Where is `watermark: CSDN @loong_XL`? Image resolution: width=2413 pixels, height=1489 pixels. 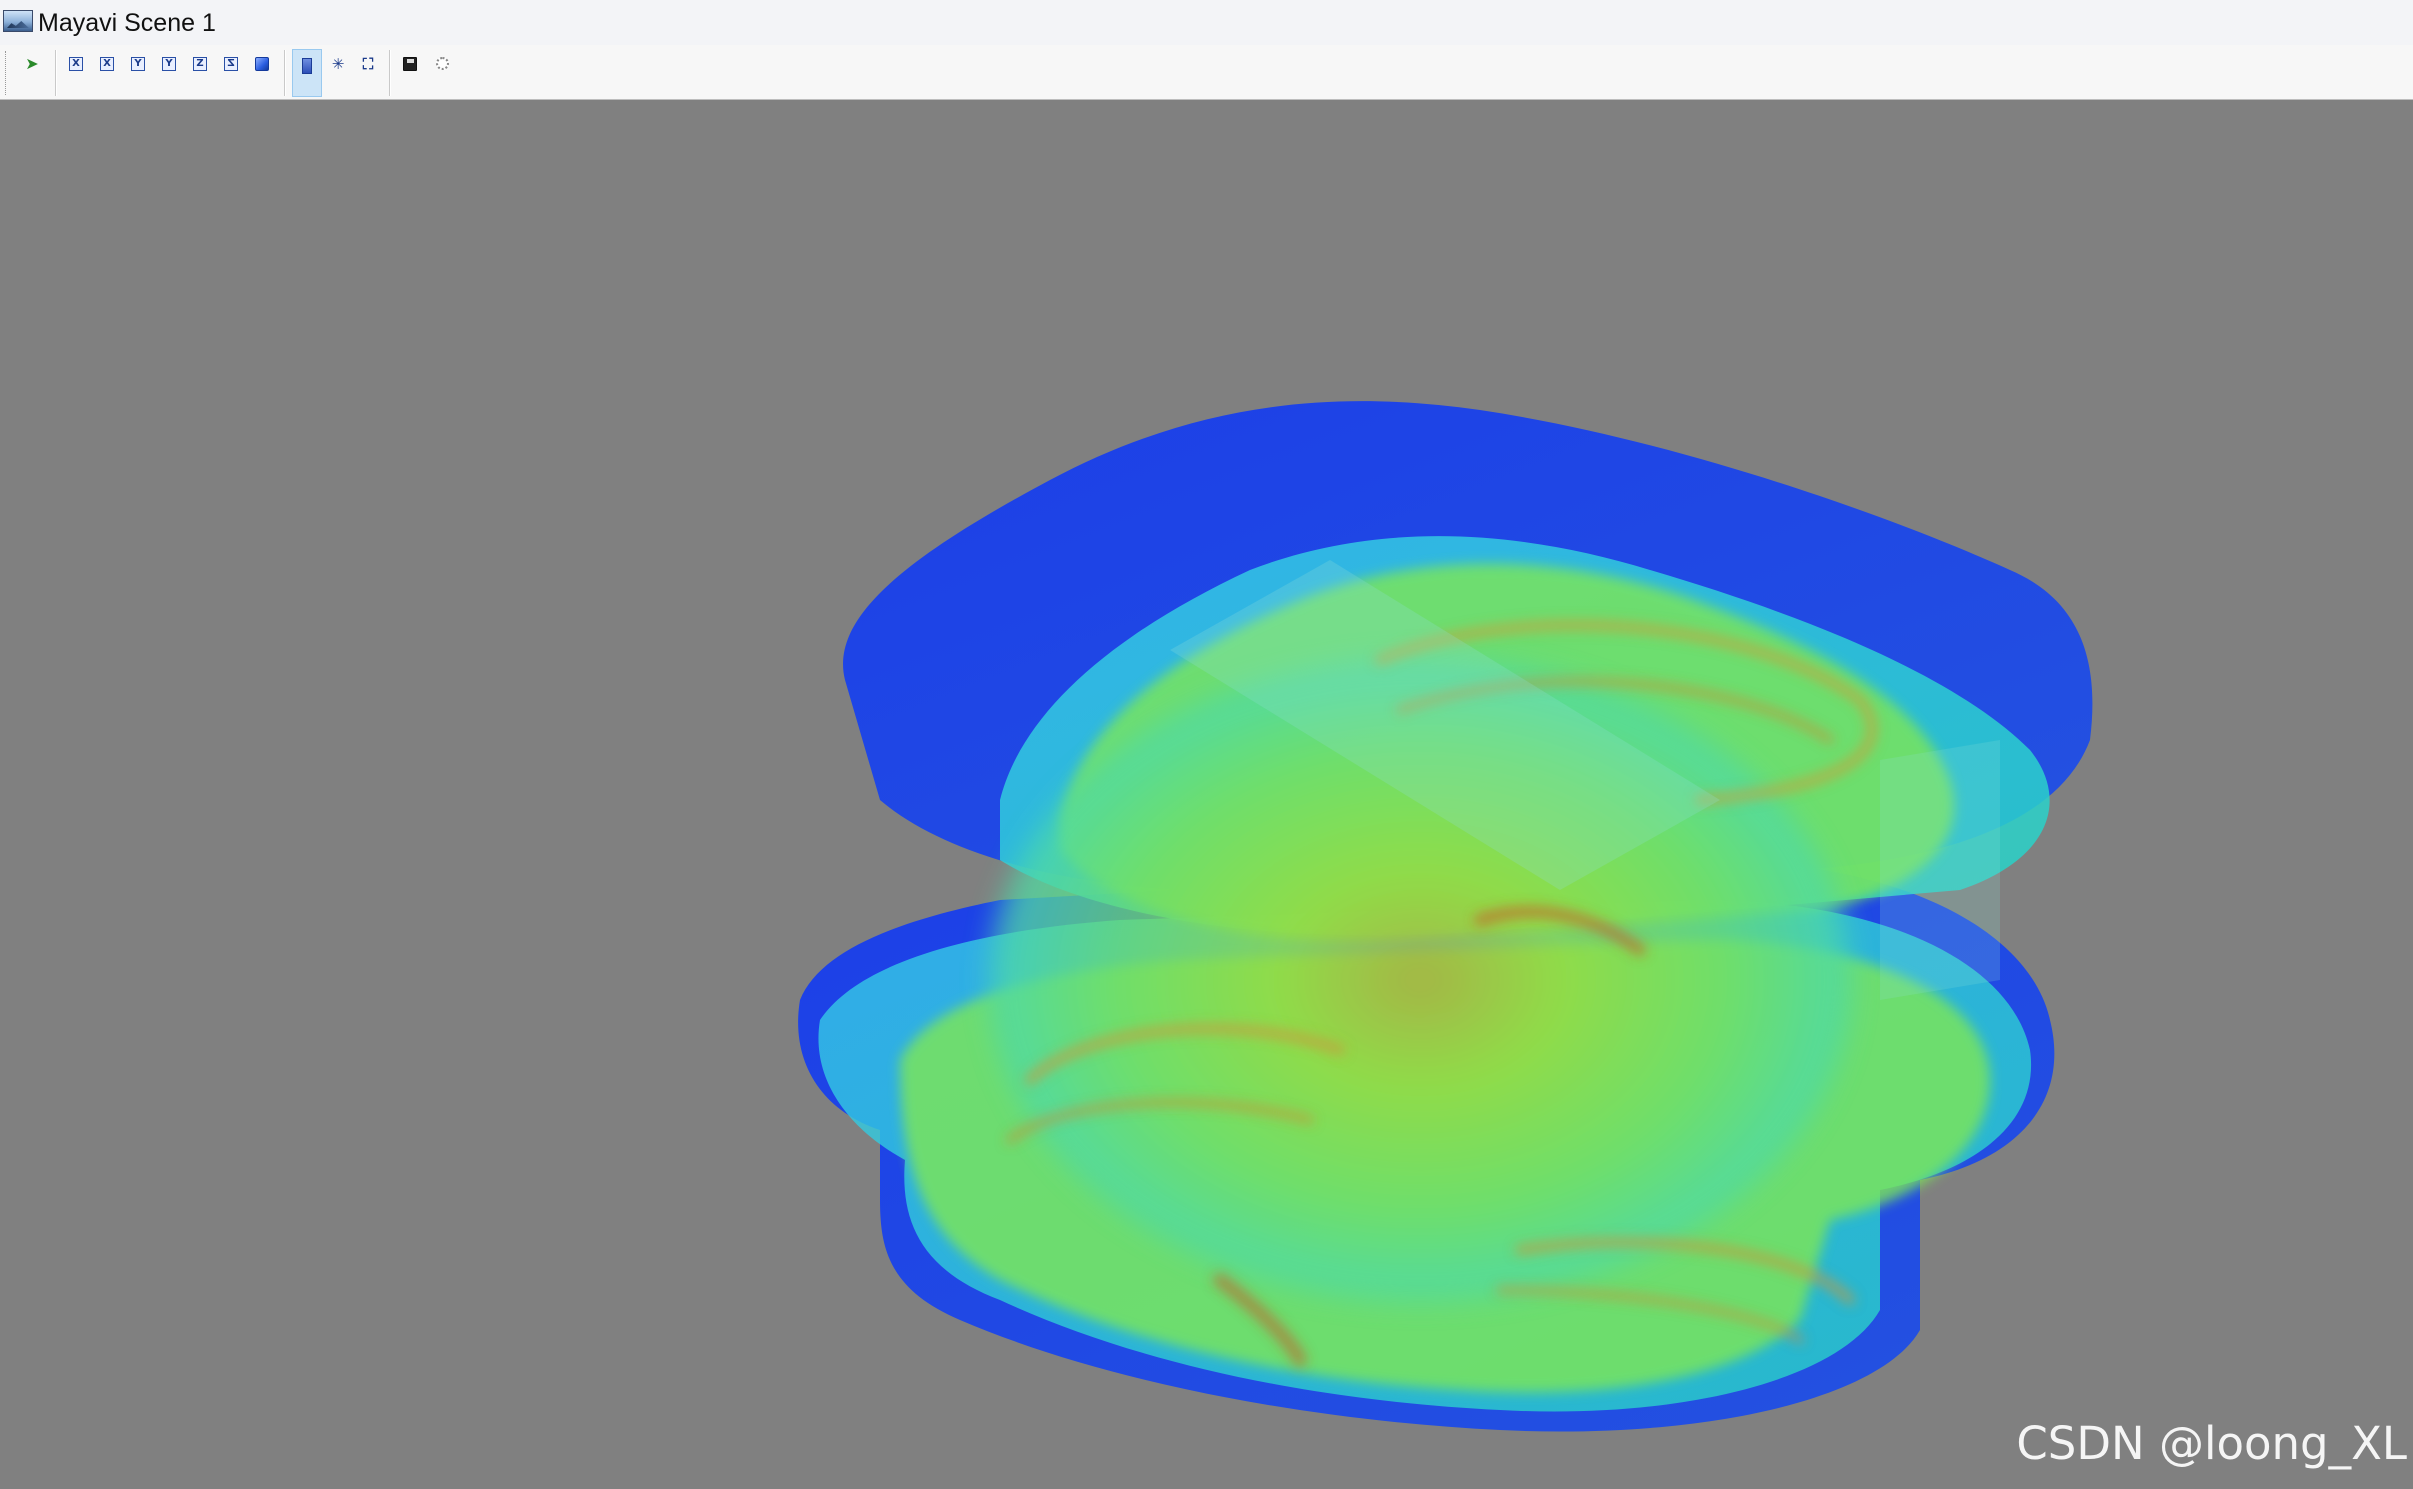
watermark: CSDN @loong_XL is located at coordinates (2211, 1443).